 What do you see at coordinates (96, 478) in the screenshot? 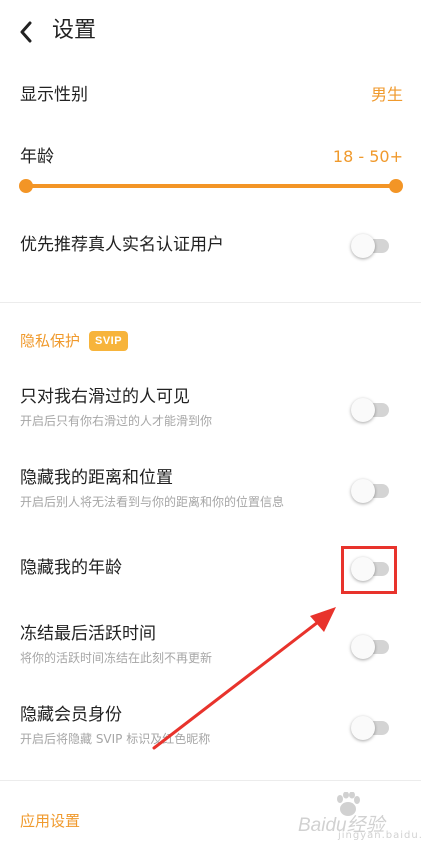
I see `privacy-item-title: 隐藏我的距离和位置` at bounding box center [96, 478].